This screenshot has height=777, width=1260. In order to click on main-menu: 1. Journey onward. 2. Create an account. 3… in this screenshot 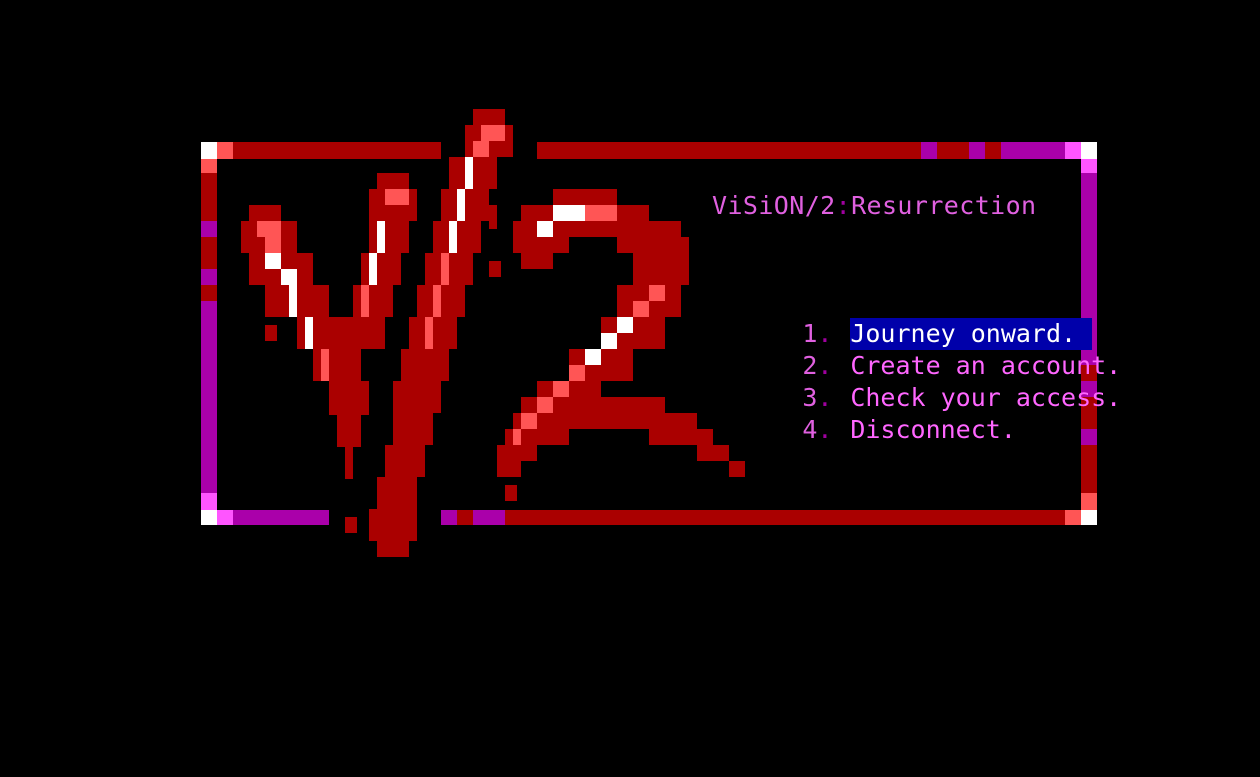, I will do `click(924, 365)`.